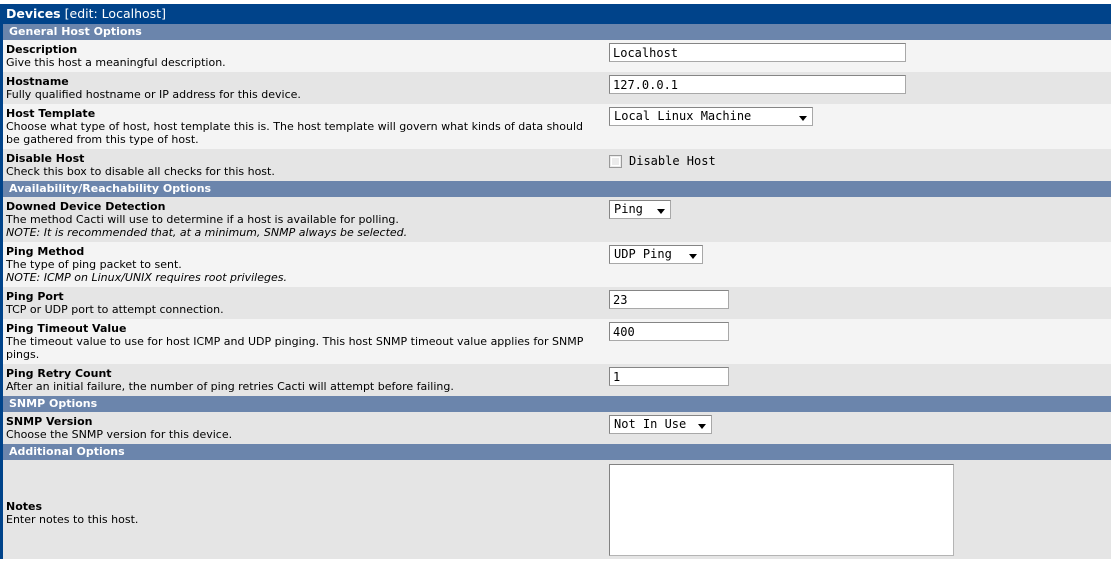 Image resolution: width=1111 pixels, height=575 pixels. I want to click on notes-help-text: Enter notes to this host., so click(72, 519).